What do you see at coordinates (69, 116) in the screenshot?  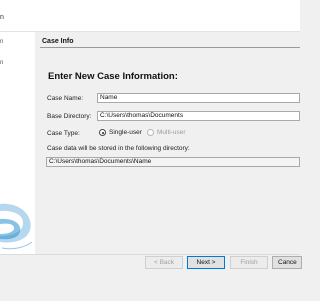 I see `base-directory-label: Base Directory:` at bounding box center [69, 116].